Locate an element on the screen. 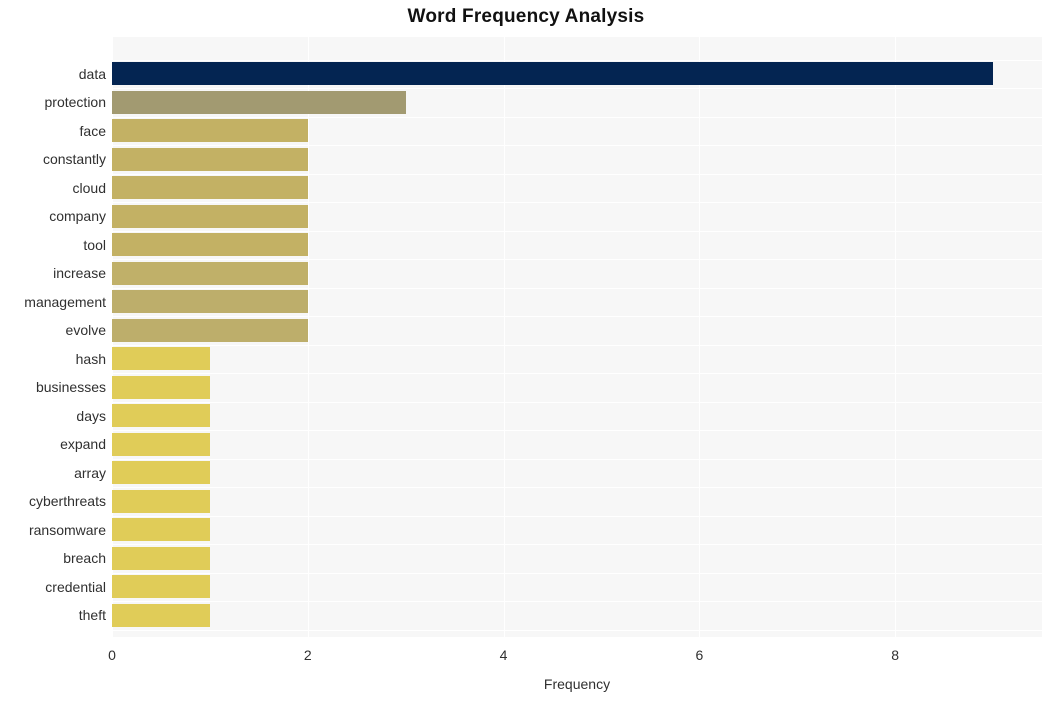  x-axis-tick-labels: 0 2 4 6 8 is located at coordinates (526, 658).